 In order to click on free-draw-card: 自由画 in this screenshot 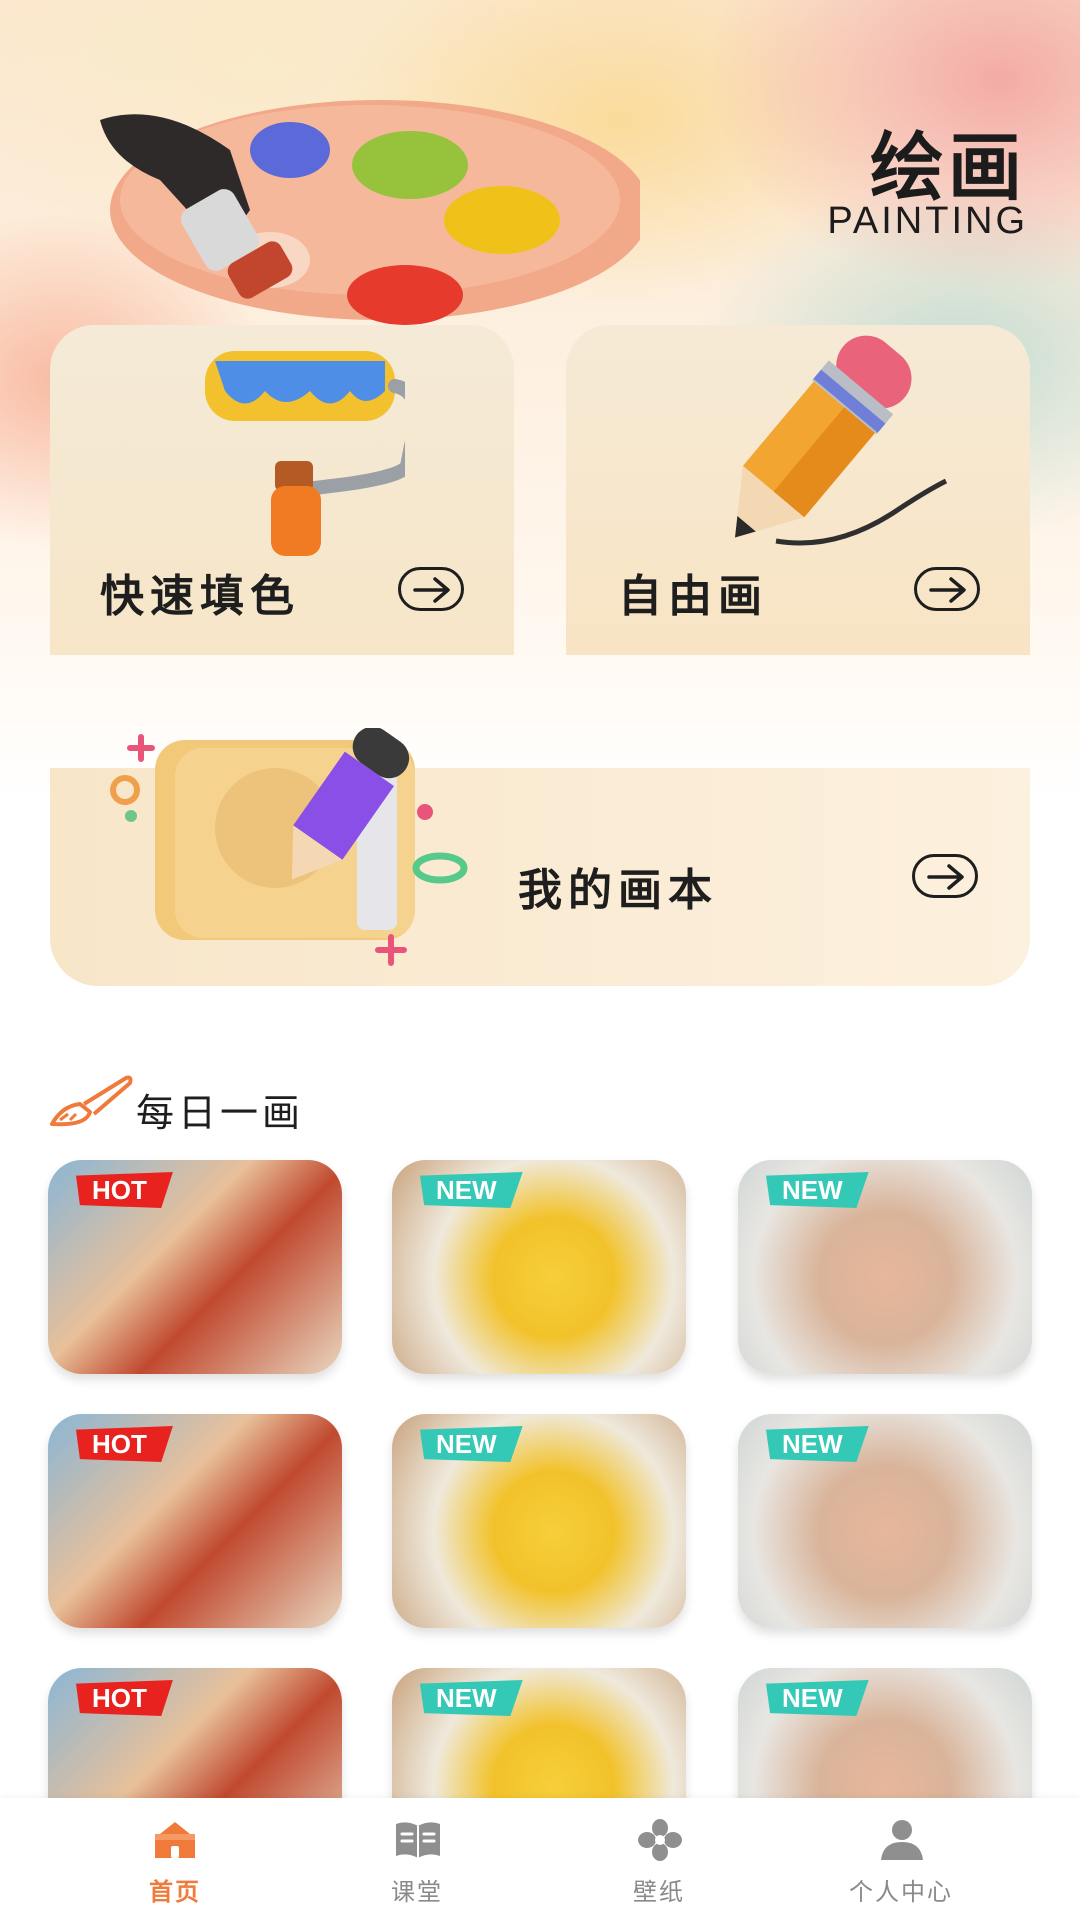, I will do `click(798, 490)`.